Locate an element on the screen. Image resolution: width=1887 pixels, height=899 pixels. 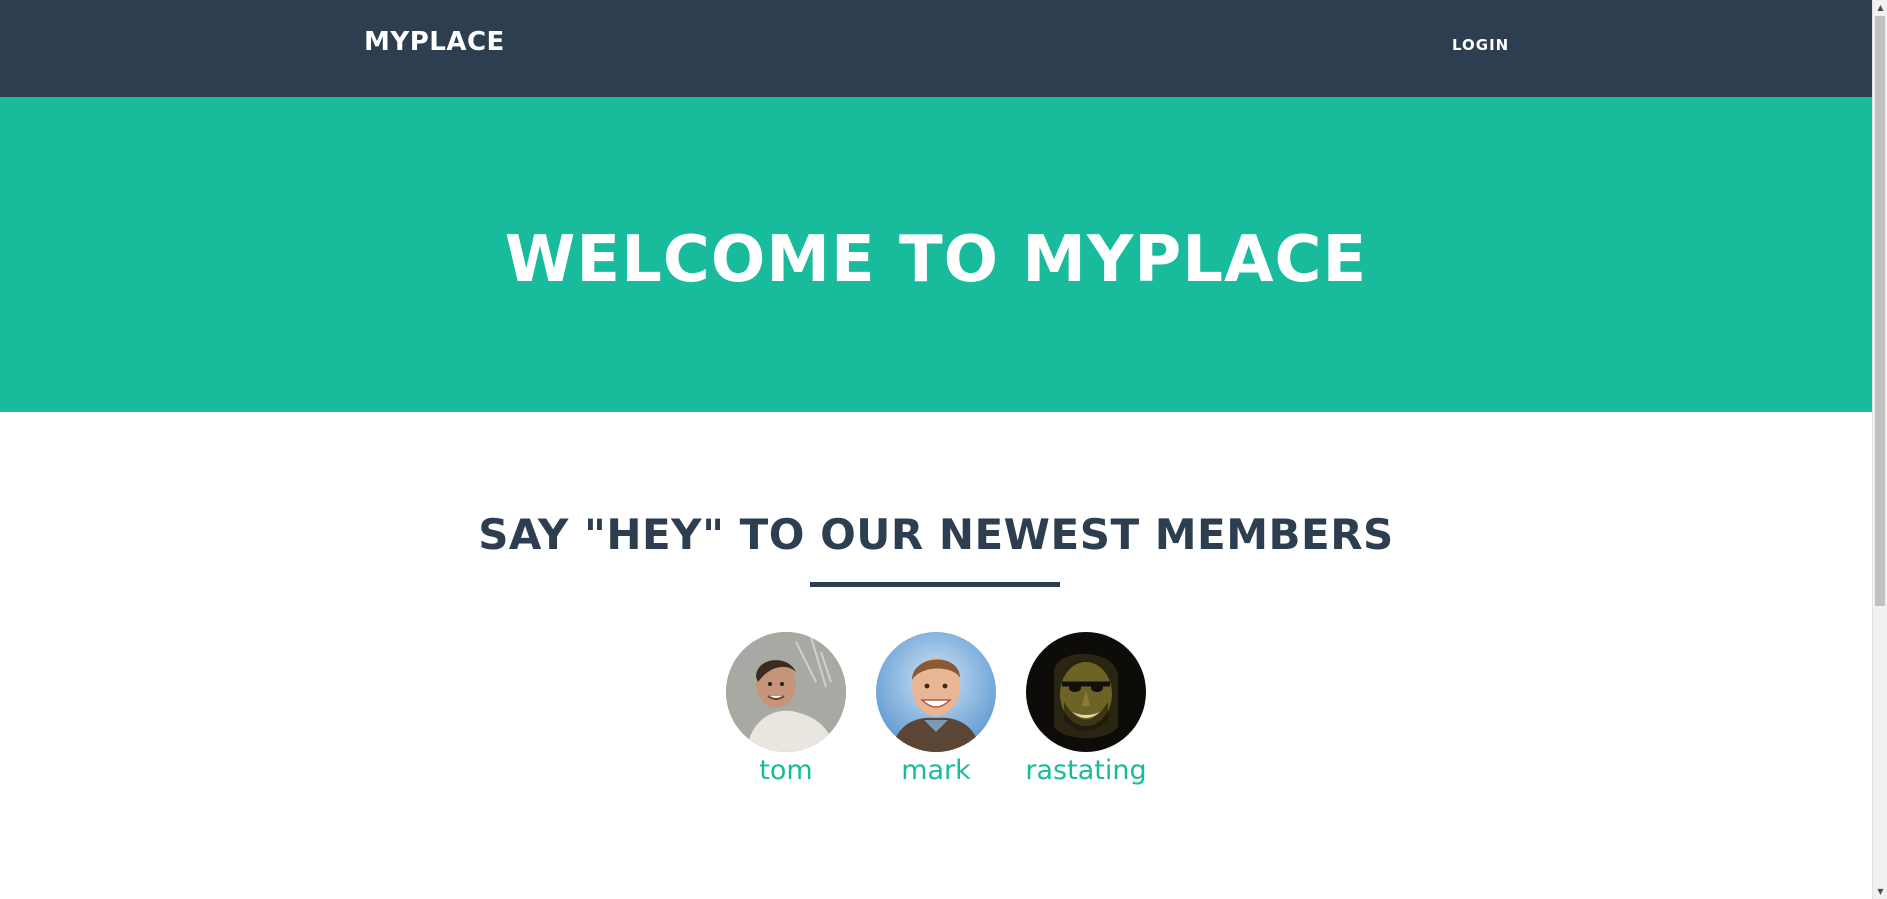
member-name-tom: tom is located at coordinates (785, 771).